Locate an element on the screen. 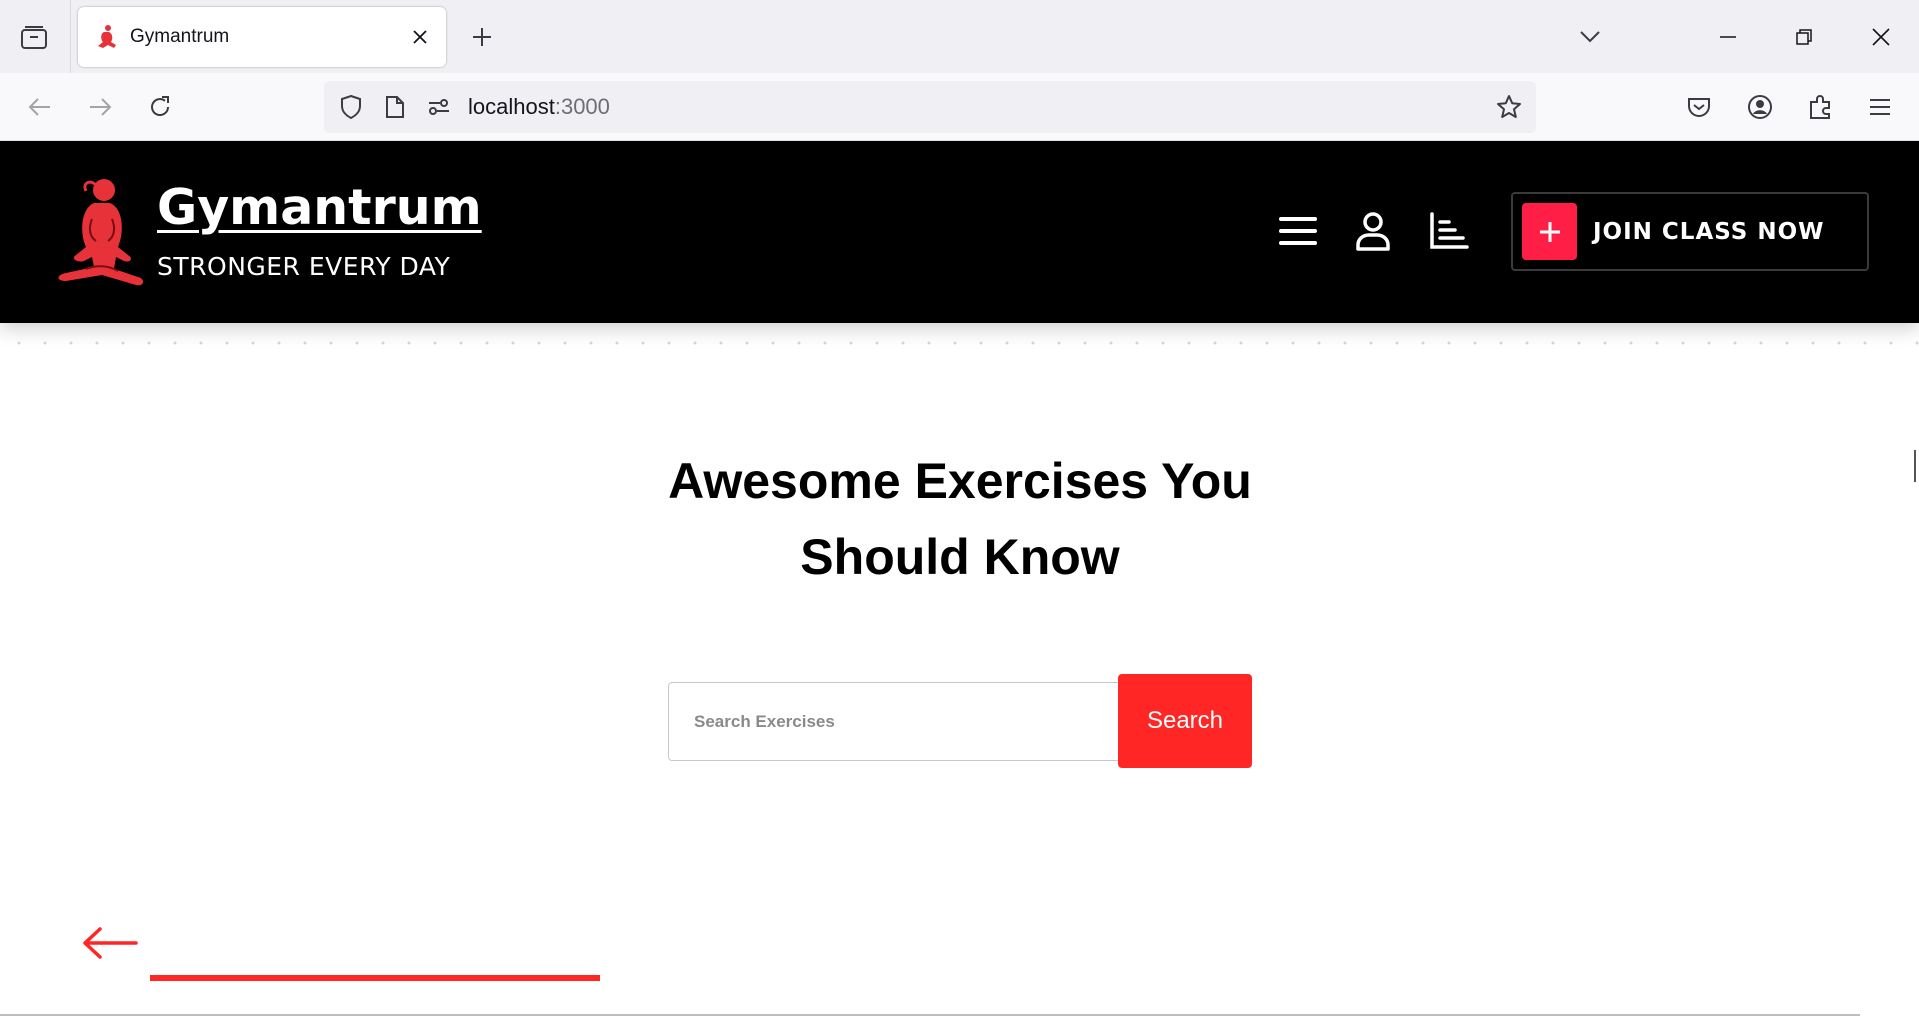 Image resolution: width=1919 pixels, height=1017 pixels. reload-button is located at coordinates (160, 107).